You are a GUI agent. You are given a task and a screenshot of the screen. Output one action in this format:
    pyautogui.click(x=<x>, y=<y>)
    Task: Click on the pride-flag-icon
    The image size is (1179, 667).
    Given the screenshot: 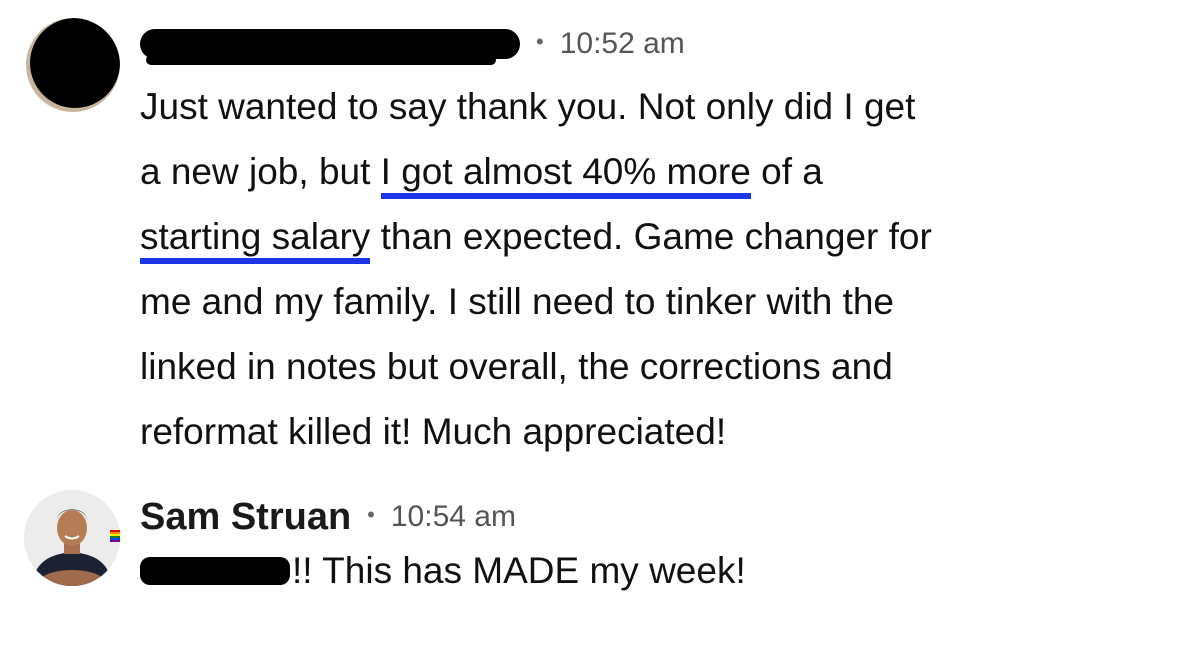 What is the action you would take?
    pyautogui.click(x=115, y=536)
    